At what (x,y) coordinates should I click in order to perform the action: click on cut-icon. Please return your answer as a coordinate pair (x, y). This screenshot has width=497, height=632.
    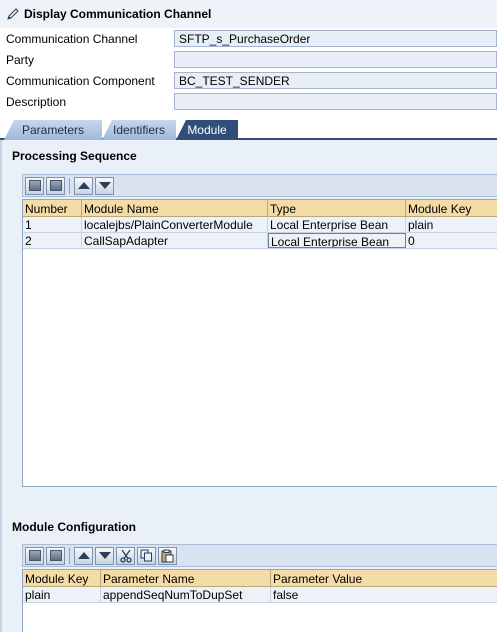
    Looking at the image, I should click on (125, 555).